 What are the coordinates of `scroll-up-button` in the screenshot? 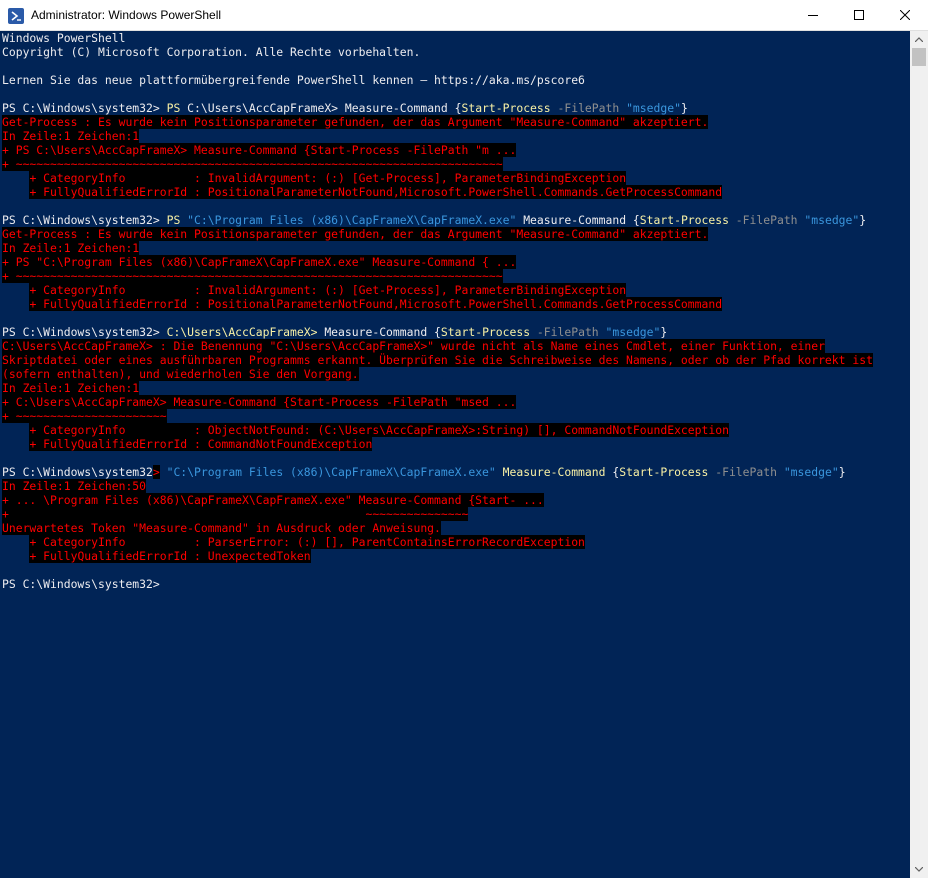 It's located at (919, 39).